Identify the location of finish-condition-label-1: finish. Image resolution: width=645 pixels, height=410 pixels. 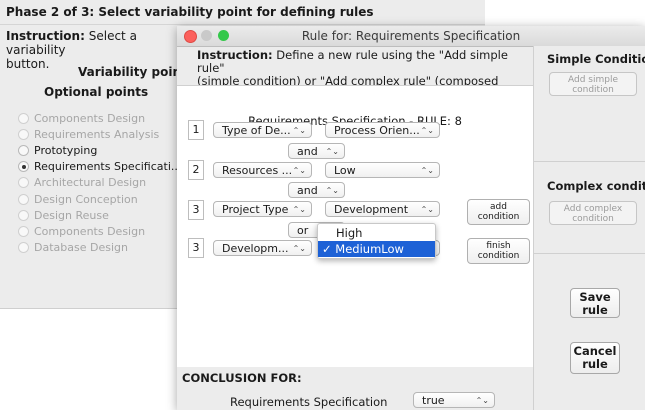
(498, 246).